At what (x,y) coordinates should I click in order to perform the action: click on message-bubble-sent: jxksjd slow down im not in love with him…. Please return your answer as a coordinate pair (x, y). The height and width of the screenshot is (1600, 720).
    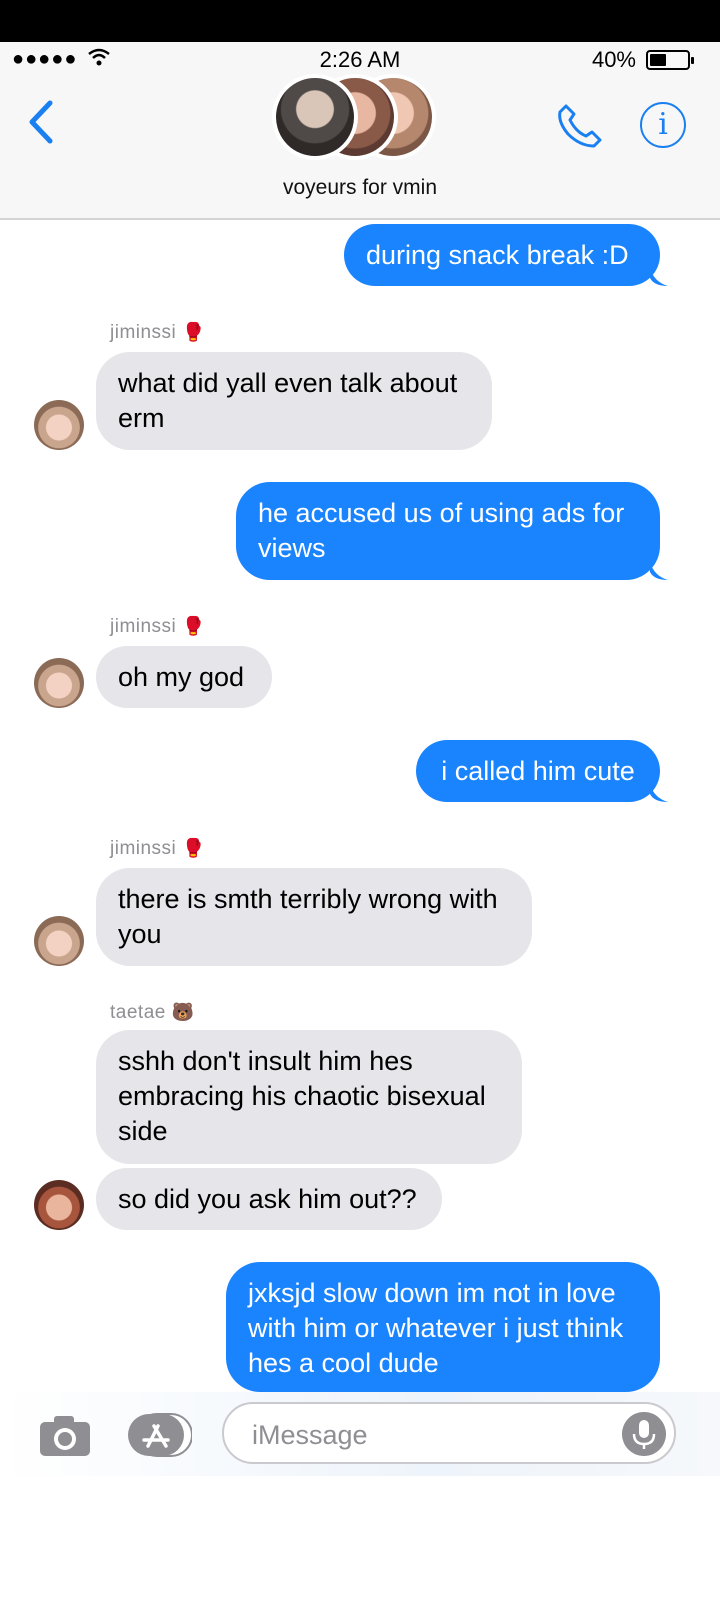
    Looking at the image, I should click on (443, 1327).